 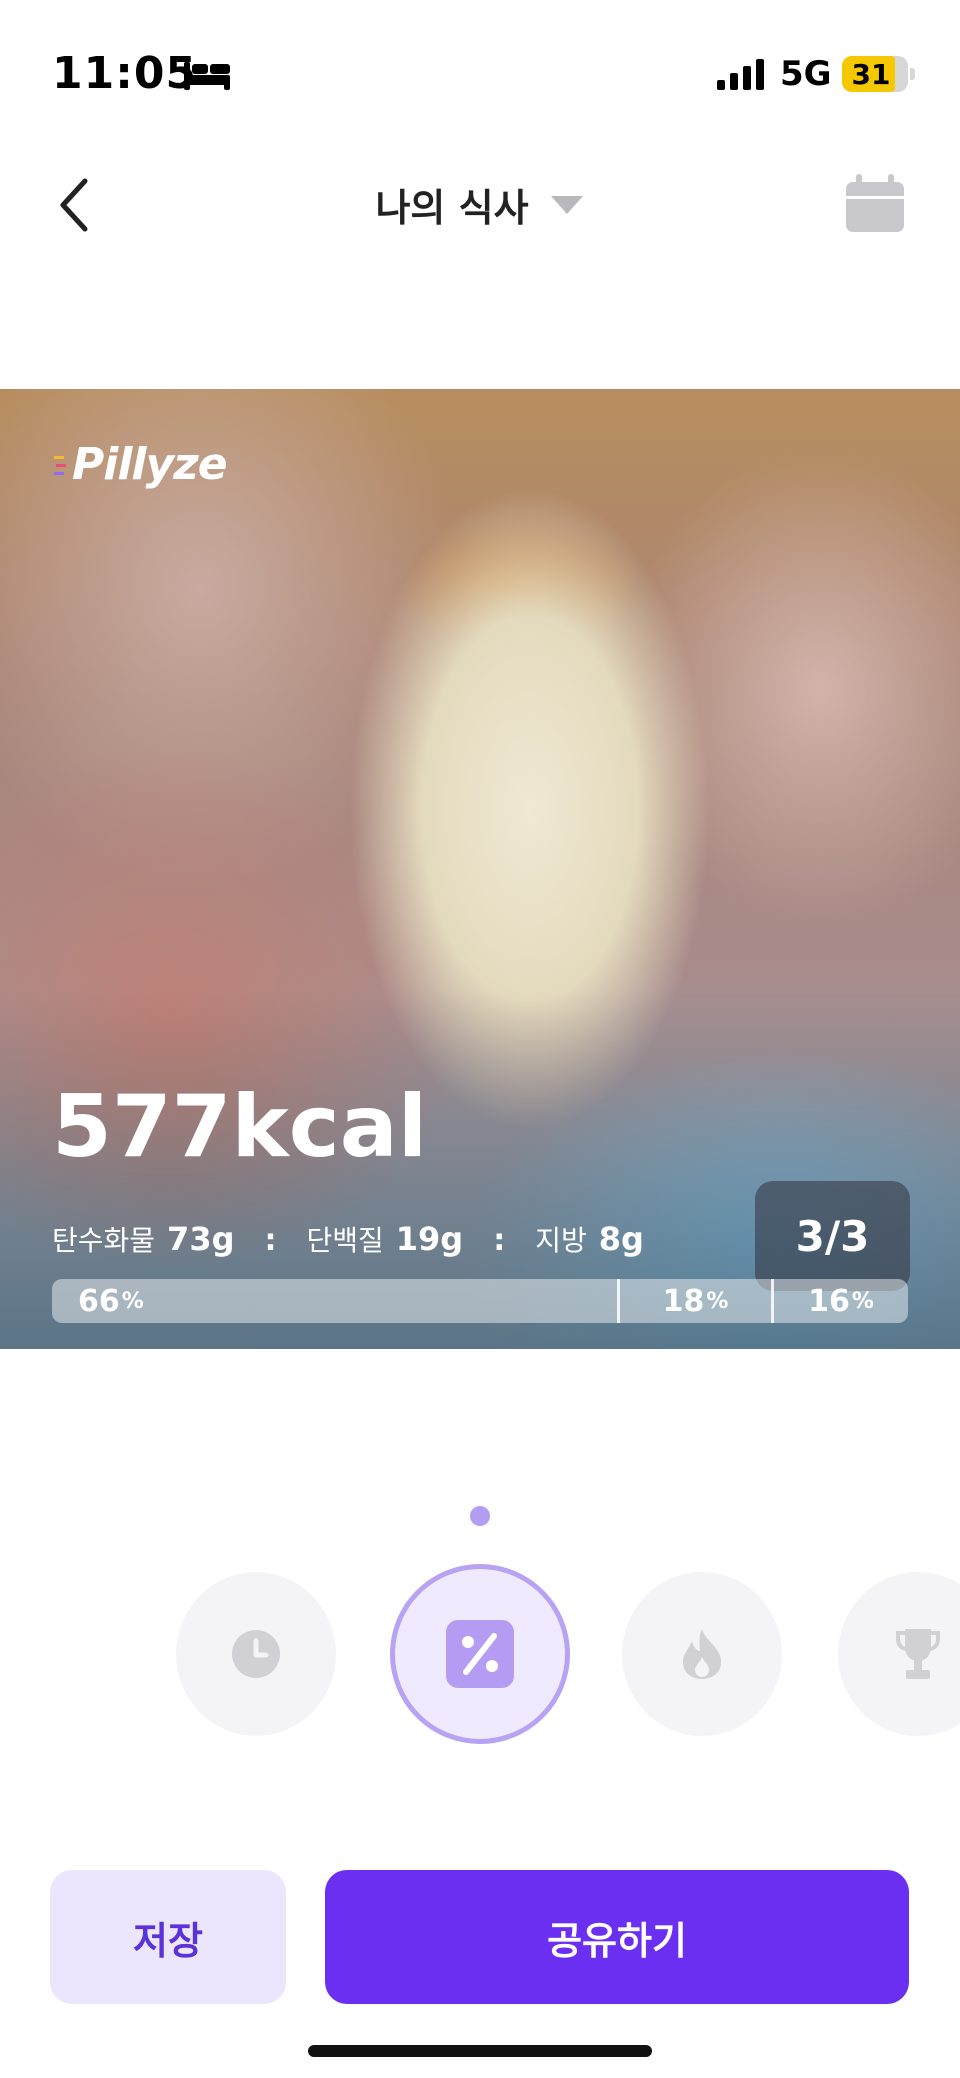 What do you see at coordinates (334, 1301) in the screenshot?
I see `carb-ratio-segment: 66%` at bounding box center [334, 1301].